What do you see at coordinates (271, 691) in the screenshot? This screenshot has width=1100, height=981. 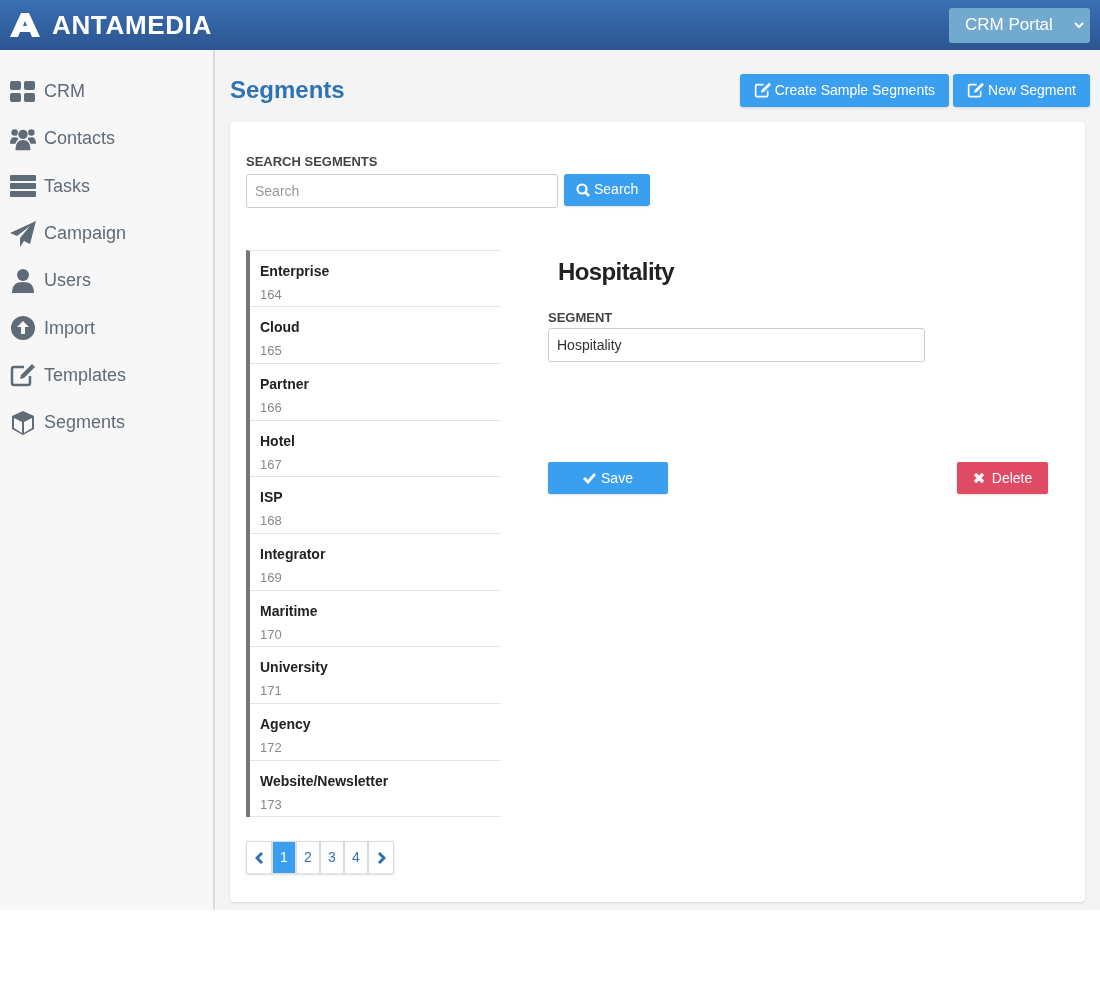 I see `segment-id: 171` at bounding box center [271, 691].